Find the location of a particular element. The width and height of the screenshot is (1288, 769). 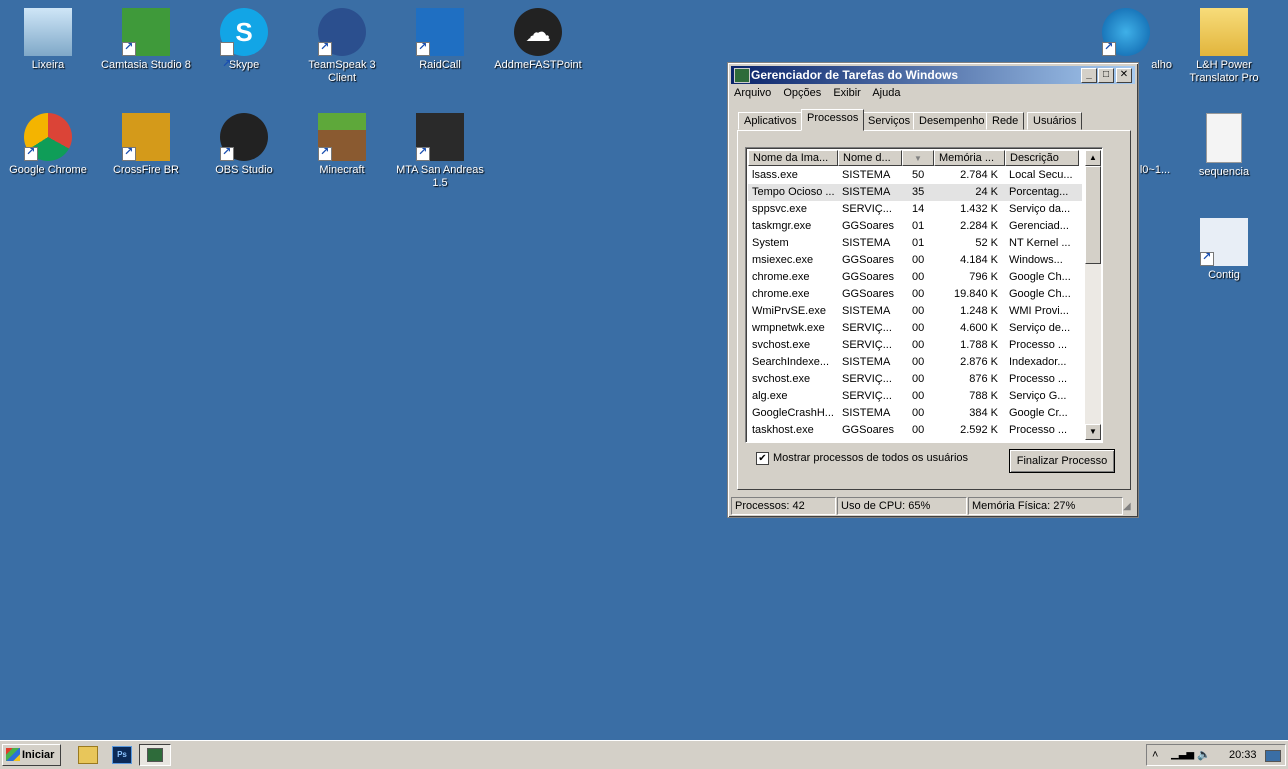

desktop-icon-lixeira: Lixeira is located at coordinates (48, 40).